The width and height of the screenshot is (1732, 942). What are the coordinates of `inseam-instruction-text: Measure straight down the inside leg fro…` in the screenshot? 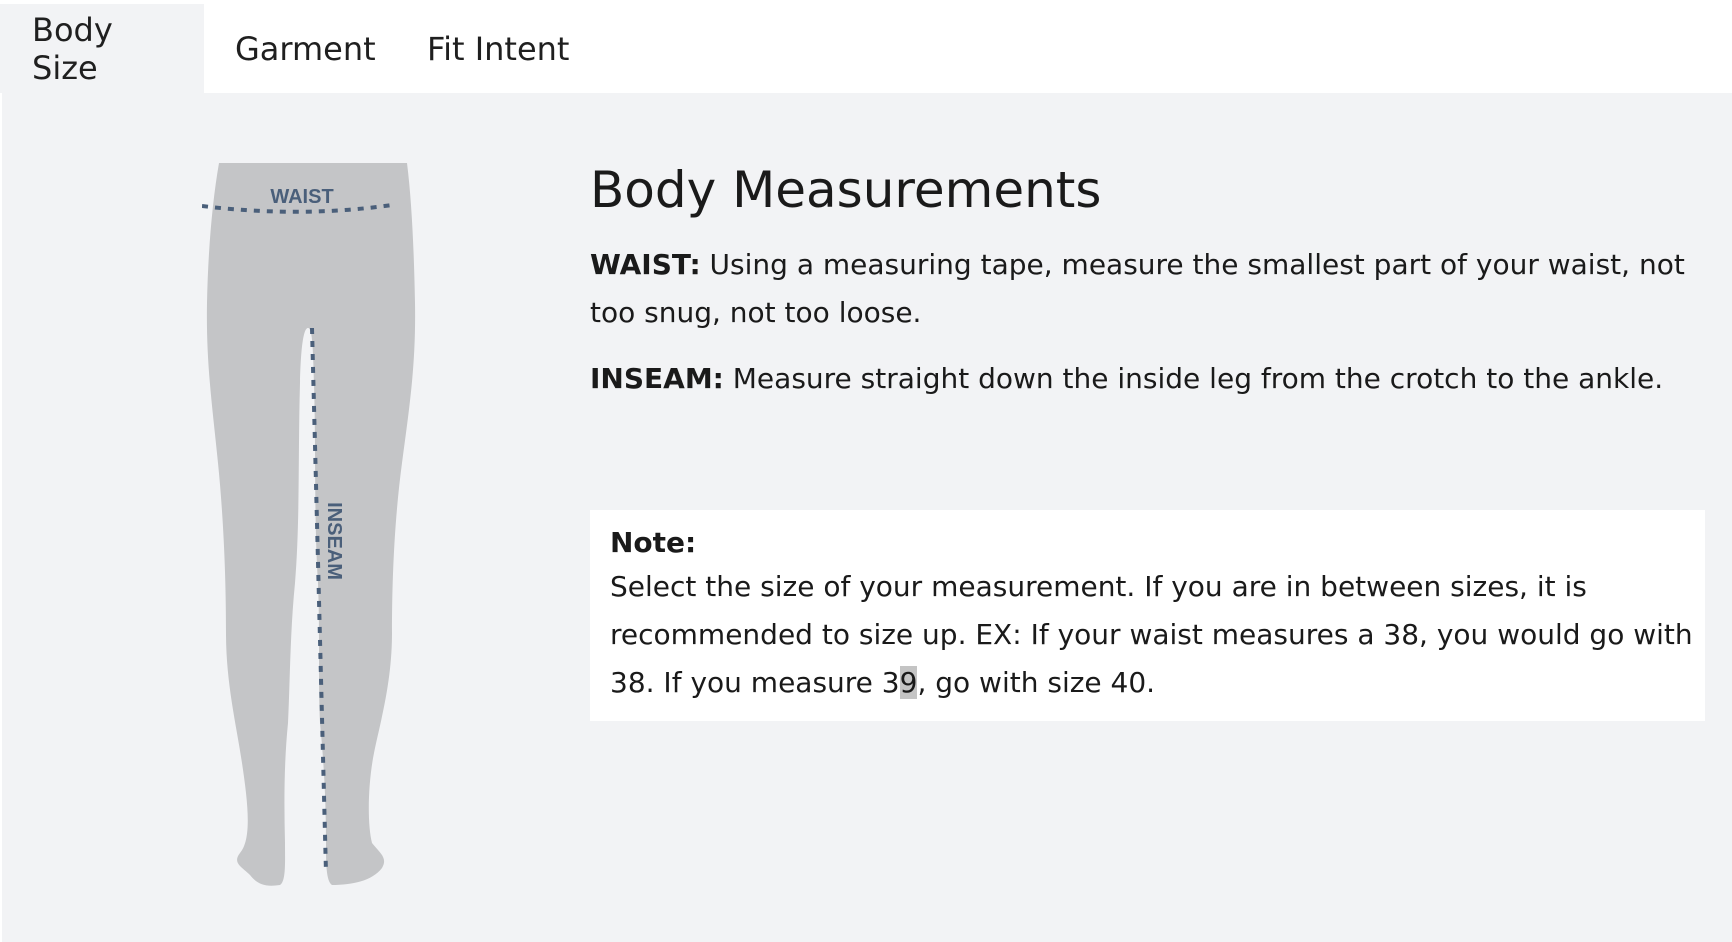 It's located at (1193, 378).